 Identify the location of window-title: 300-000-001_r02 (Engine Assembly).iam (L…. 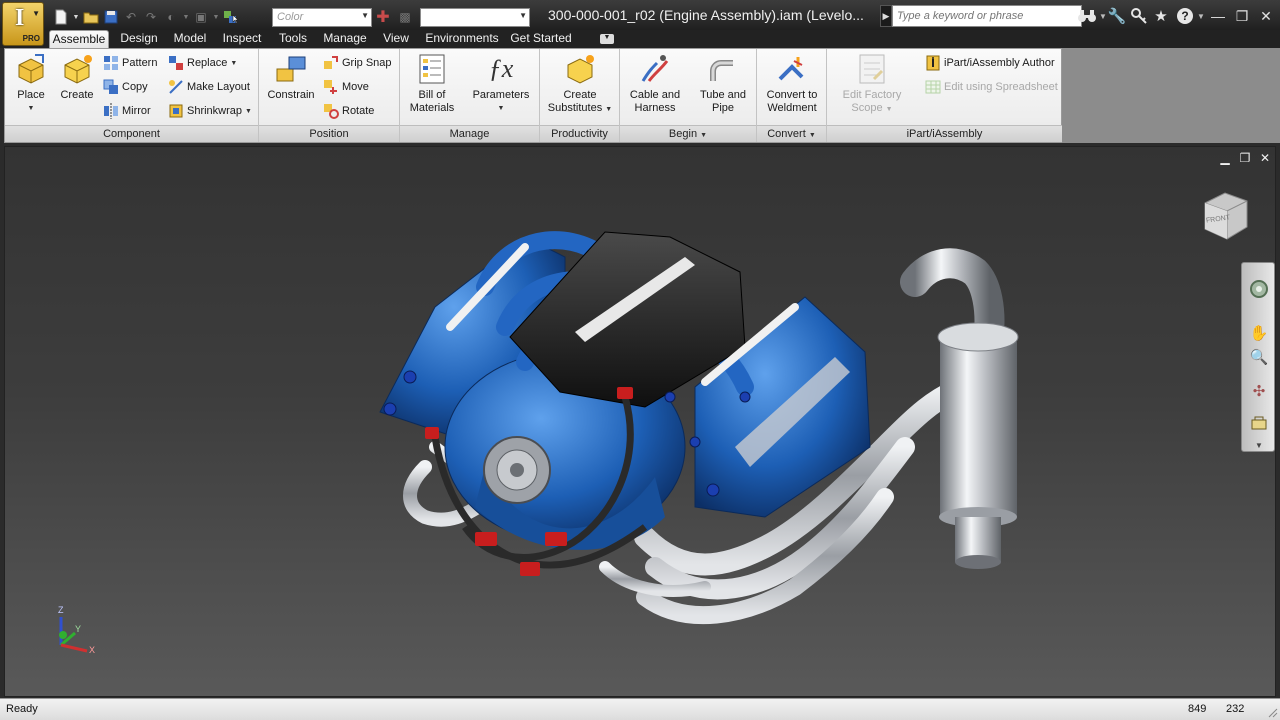
(706, 15).